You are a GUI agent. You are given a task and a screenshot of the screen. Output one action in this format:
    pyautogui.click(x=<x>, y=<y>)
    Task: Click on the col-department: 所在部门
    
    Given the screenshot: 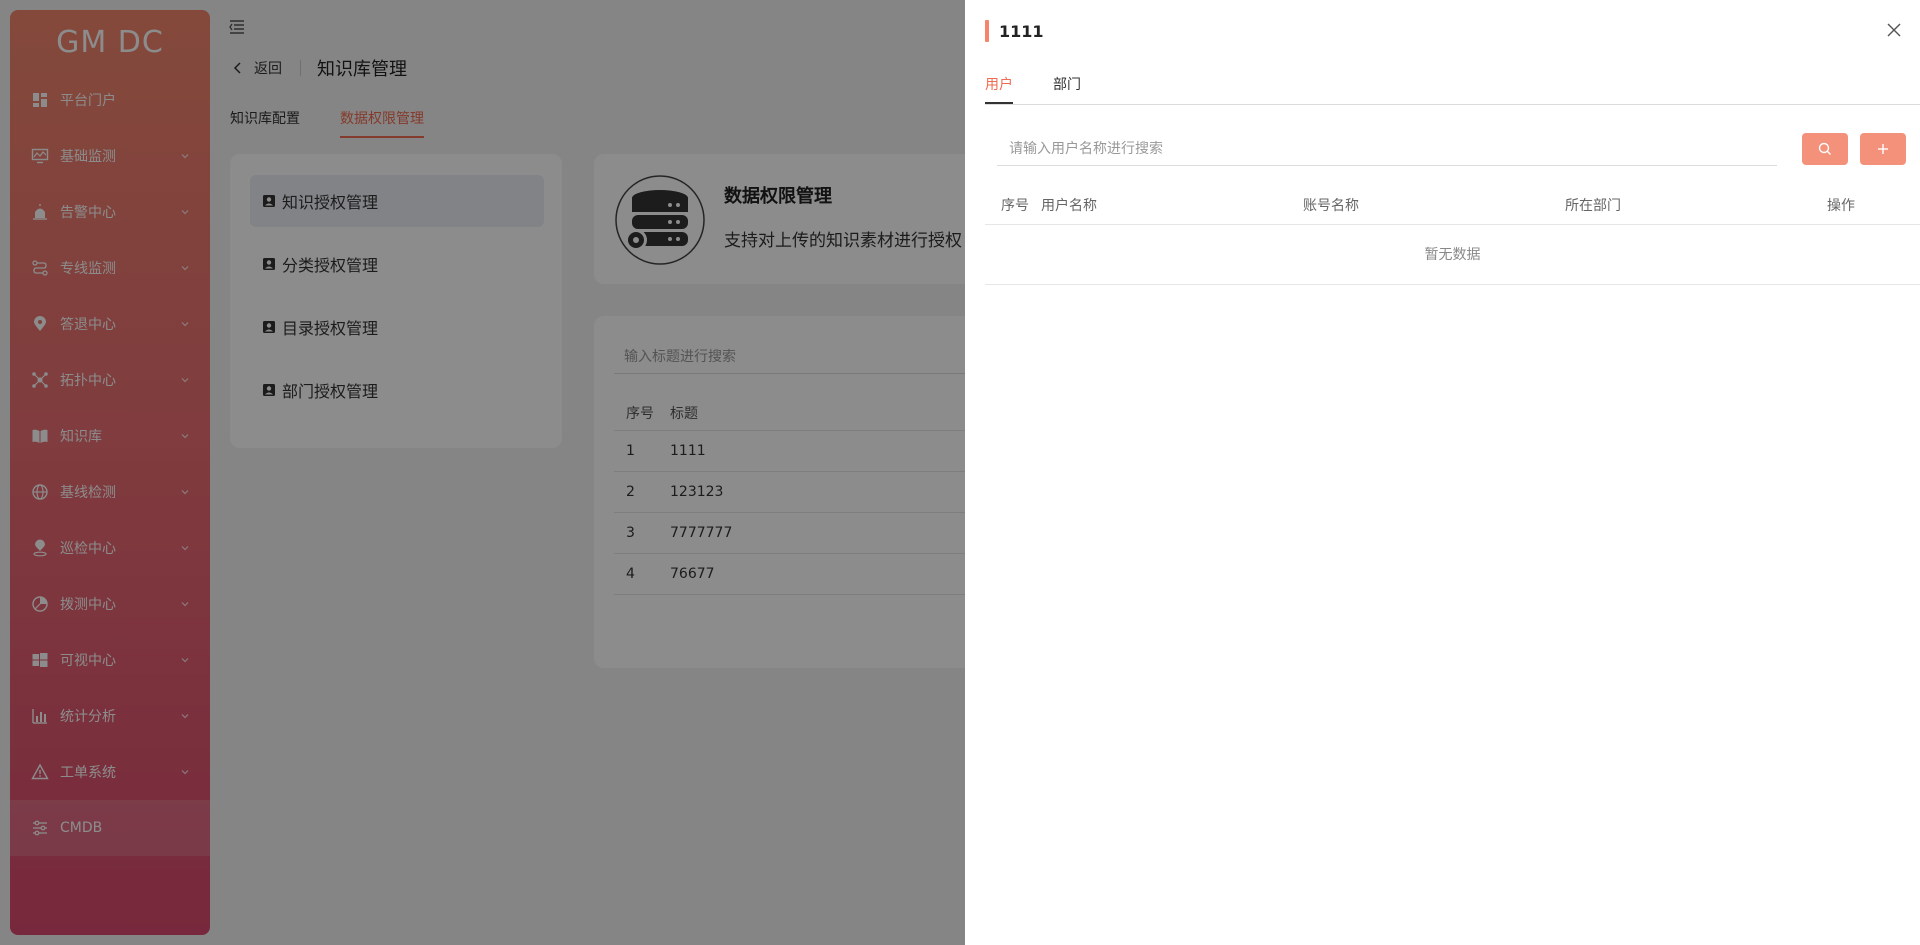 What is the action you would take?
    pyautogui.click(x=1593, y=206)
    